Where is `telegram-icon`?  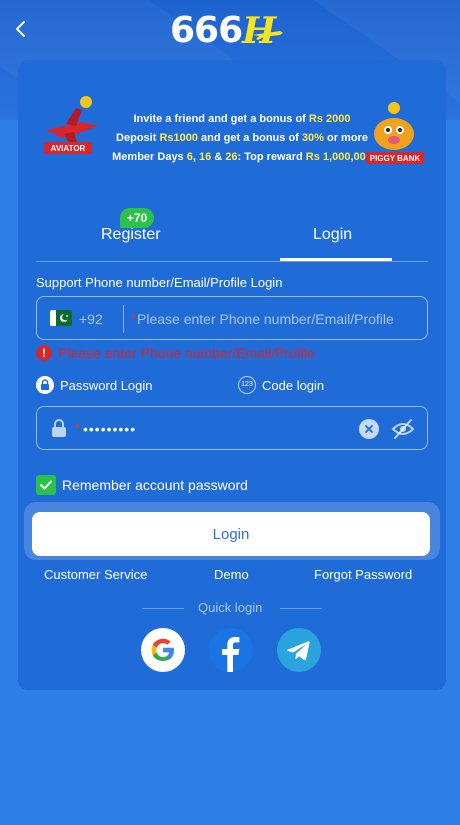
telegram-icon is located at coordinates (298, 651).